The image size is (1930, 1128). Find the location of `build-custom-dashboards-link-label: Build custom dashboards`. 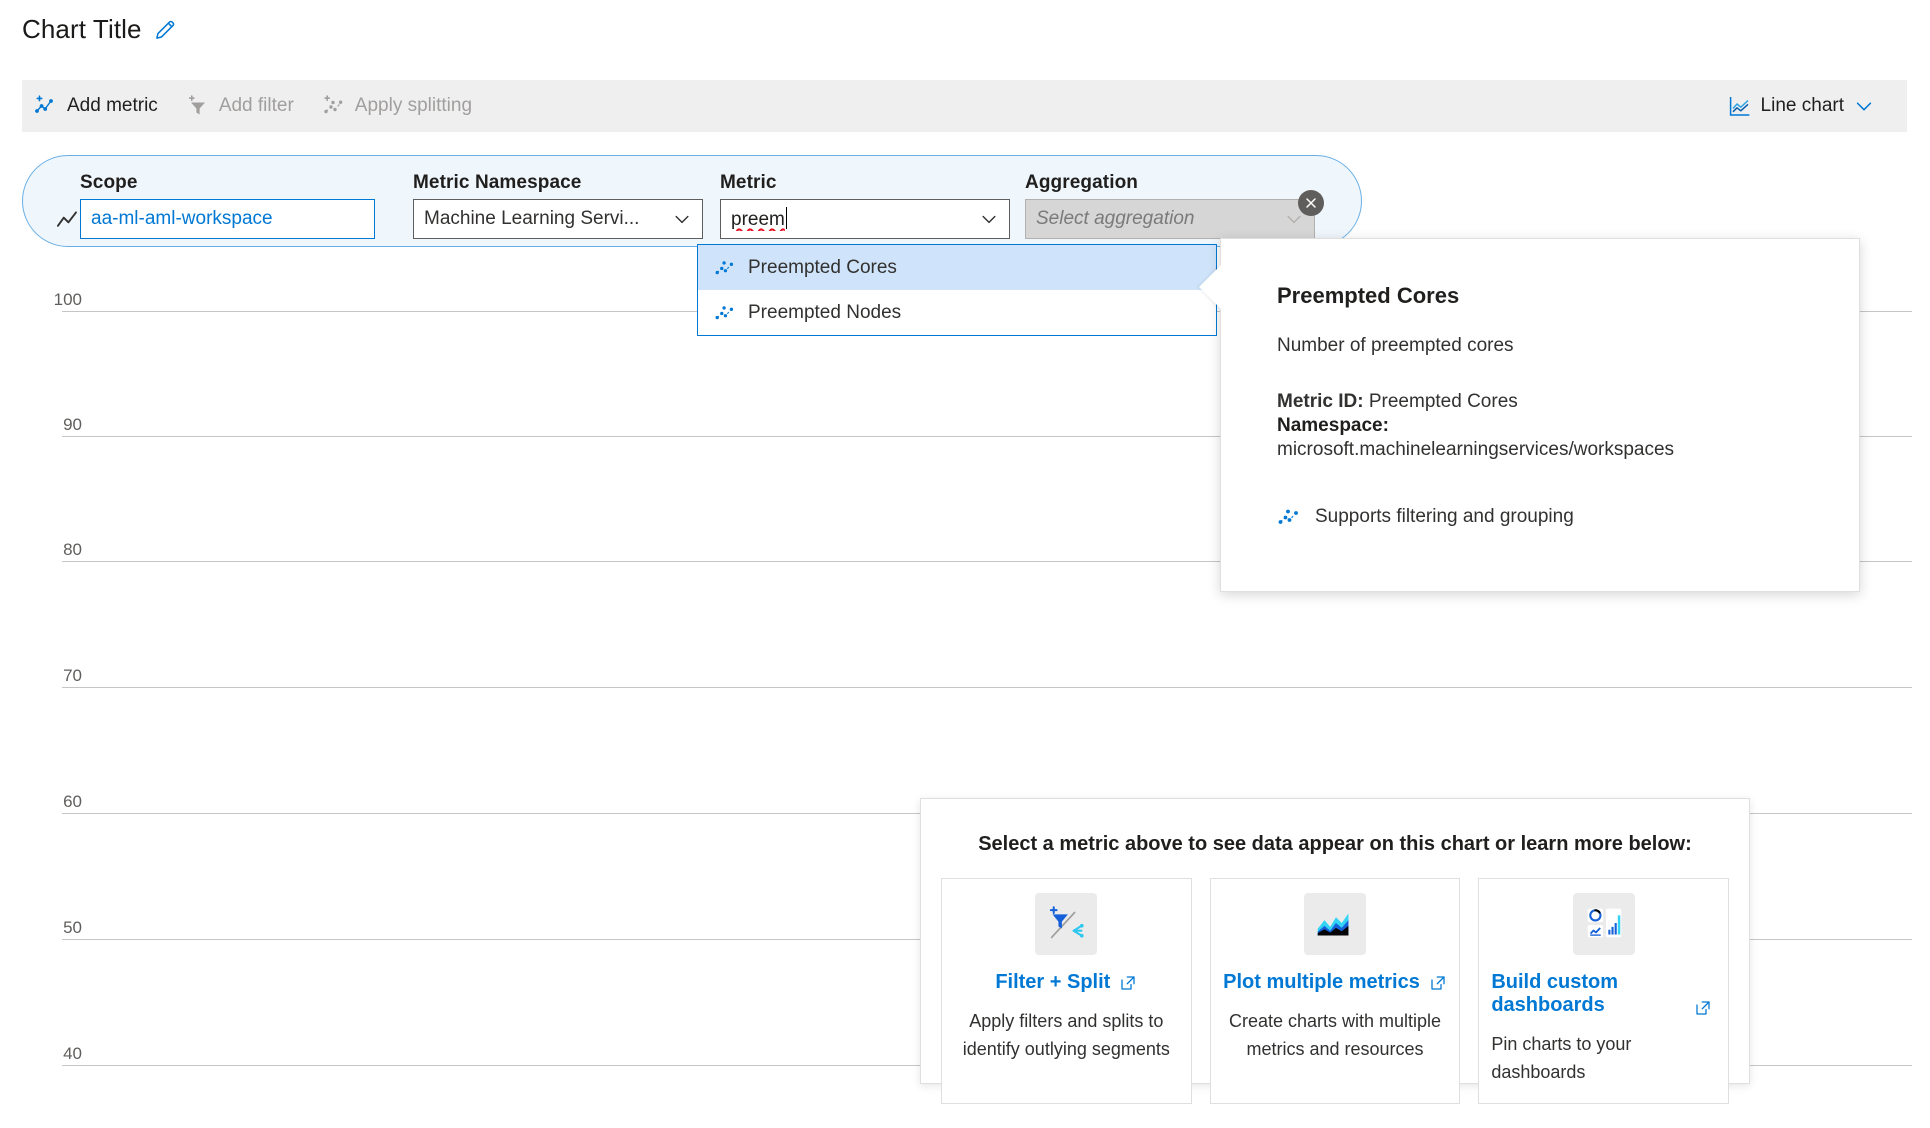

build-custom-dashboards-link-label: Build custom dashboards is located at coordinates (1555, 993).